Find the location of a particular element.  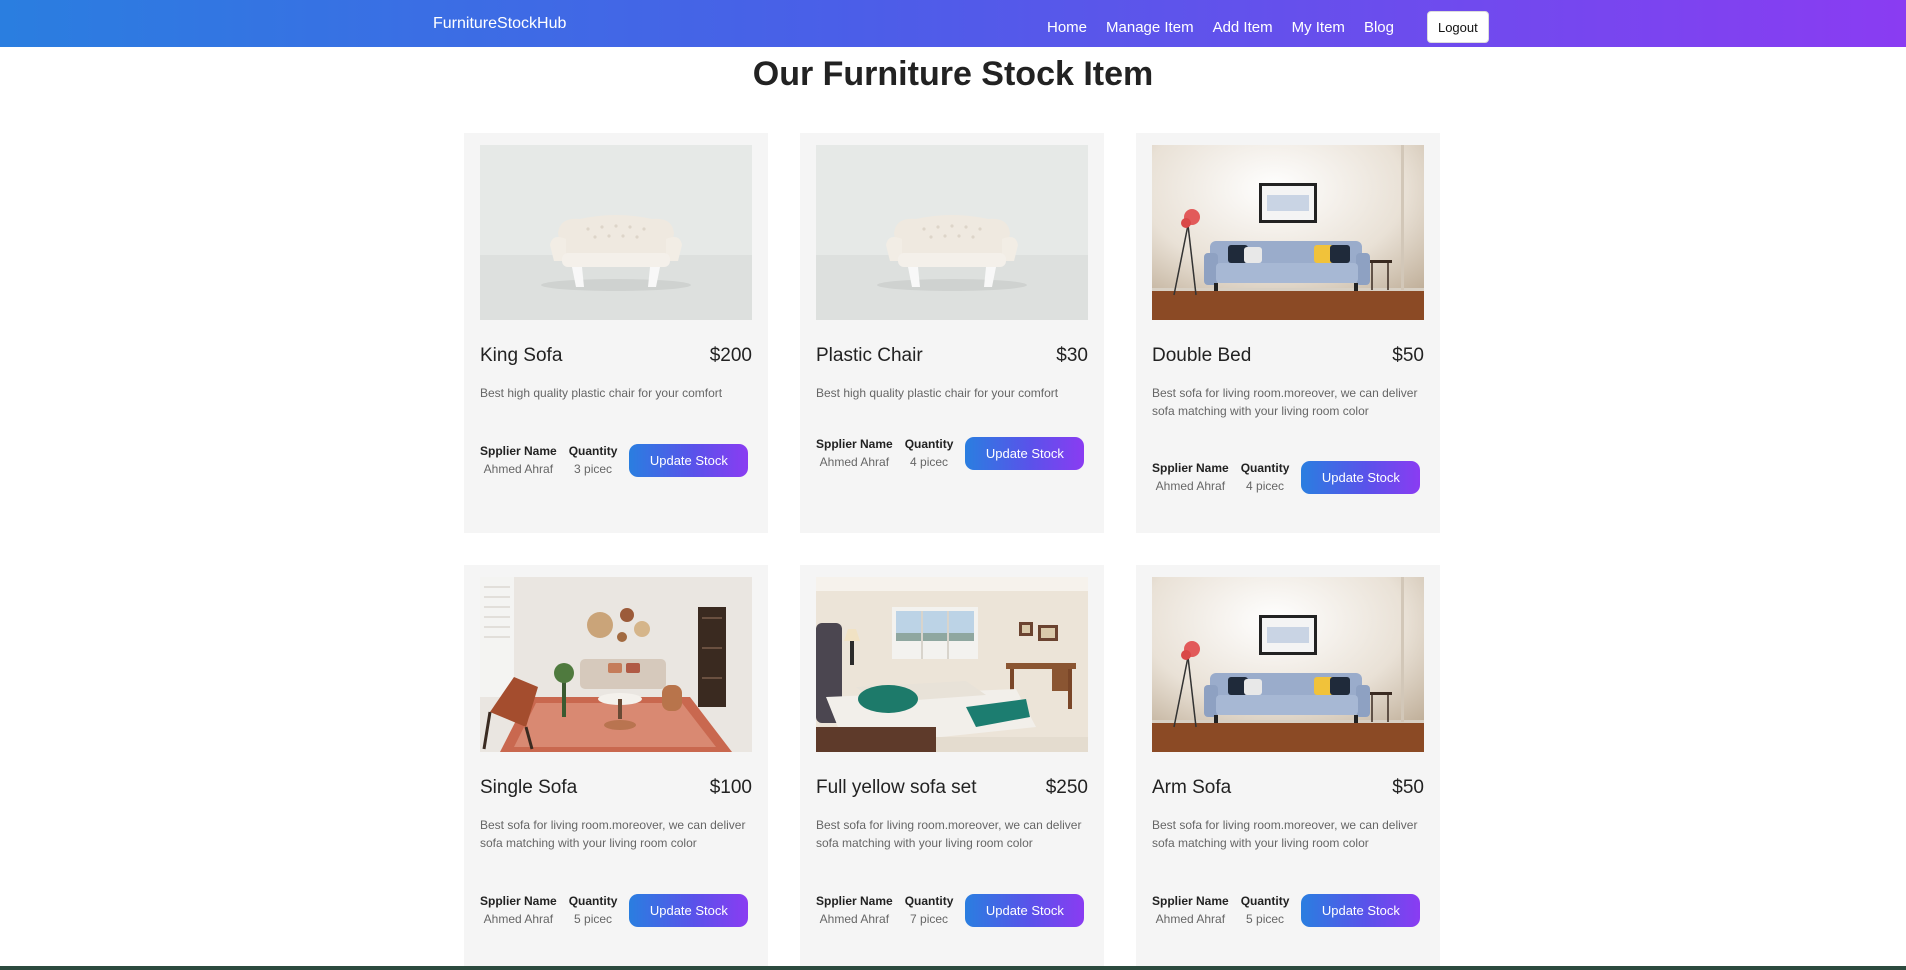

logout-button: Logout is located at coordinates (1457, 27).